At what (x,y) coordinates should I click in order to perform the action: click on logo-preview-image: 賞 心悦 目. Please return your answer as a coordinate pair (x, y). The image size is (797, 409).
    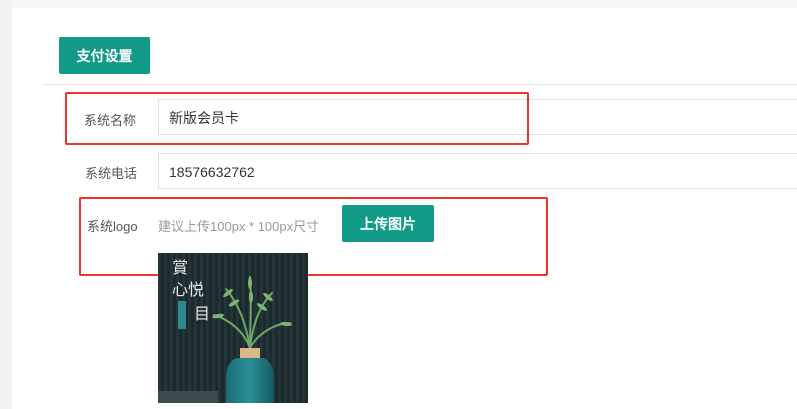
    Looking at the image, I should click on (233, 328).